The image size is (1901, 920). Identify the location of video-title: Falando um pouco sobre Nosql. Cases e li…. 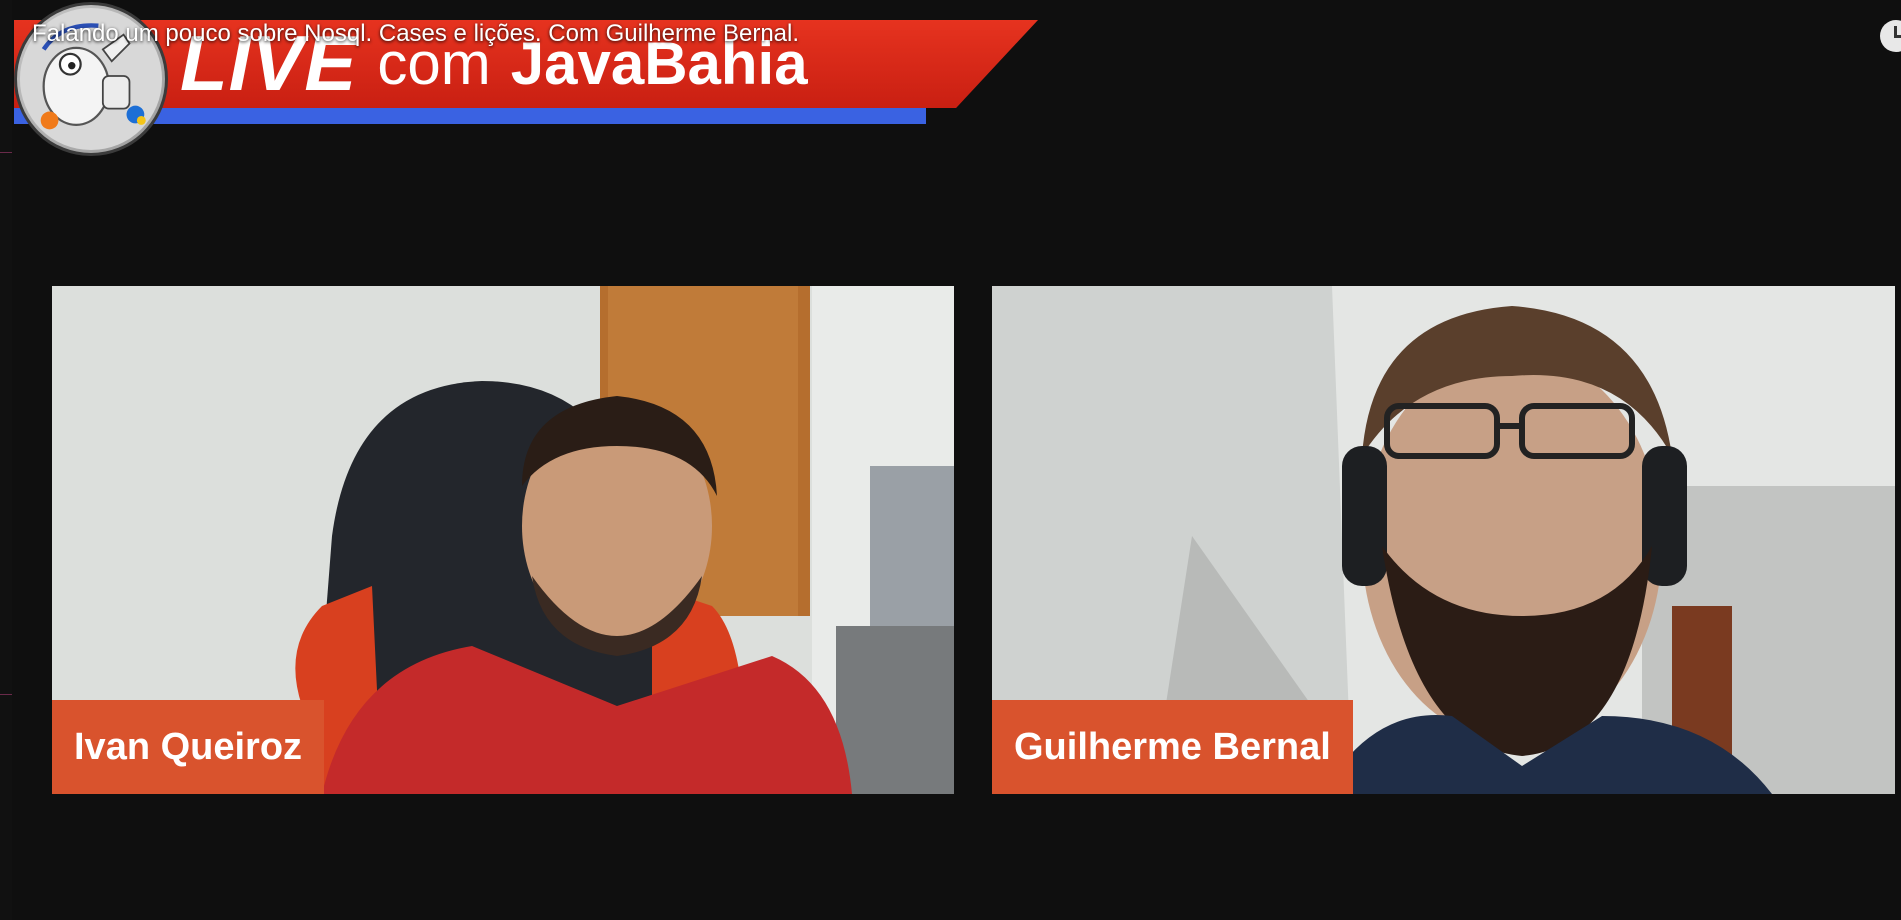
(415, 34).